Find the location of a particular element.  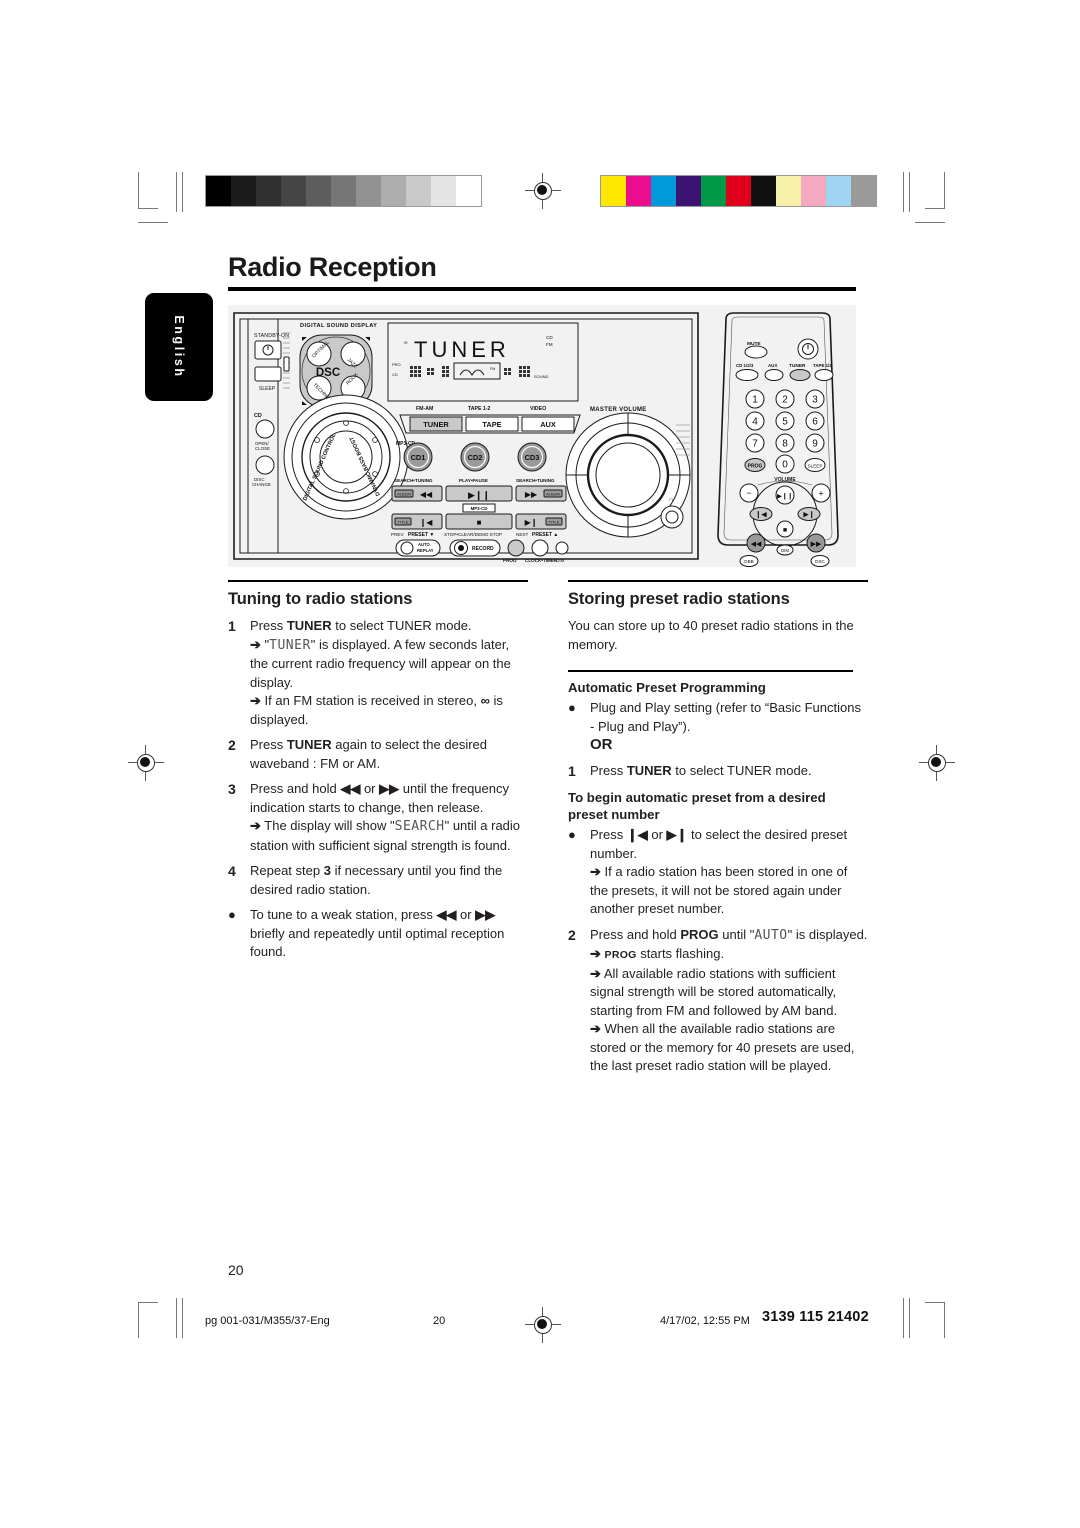

step-marker: 4 is located at coordinates (232, 871).